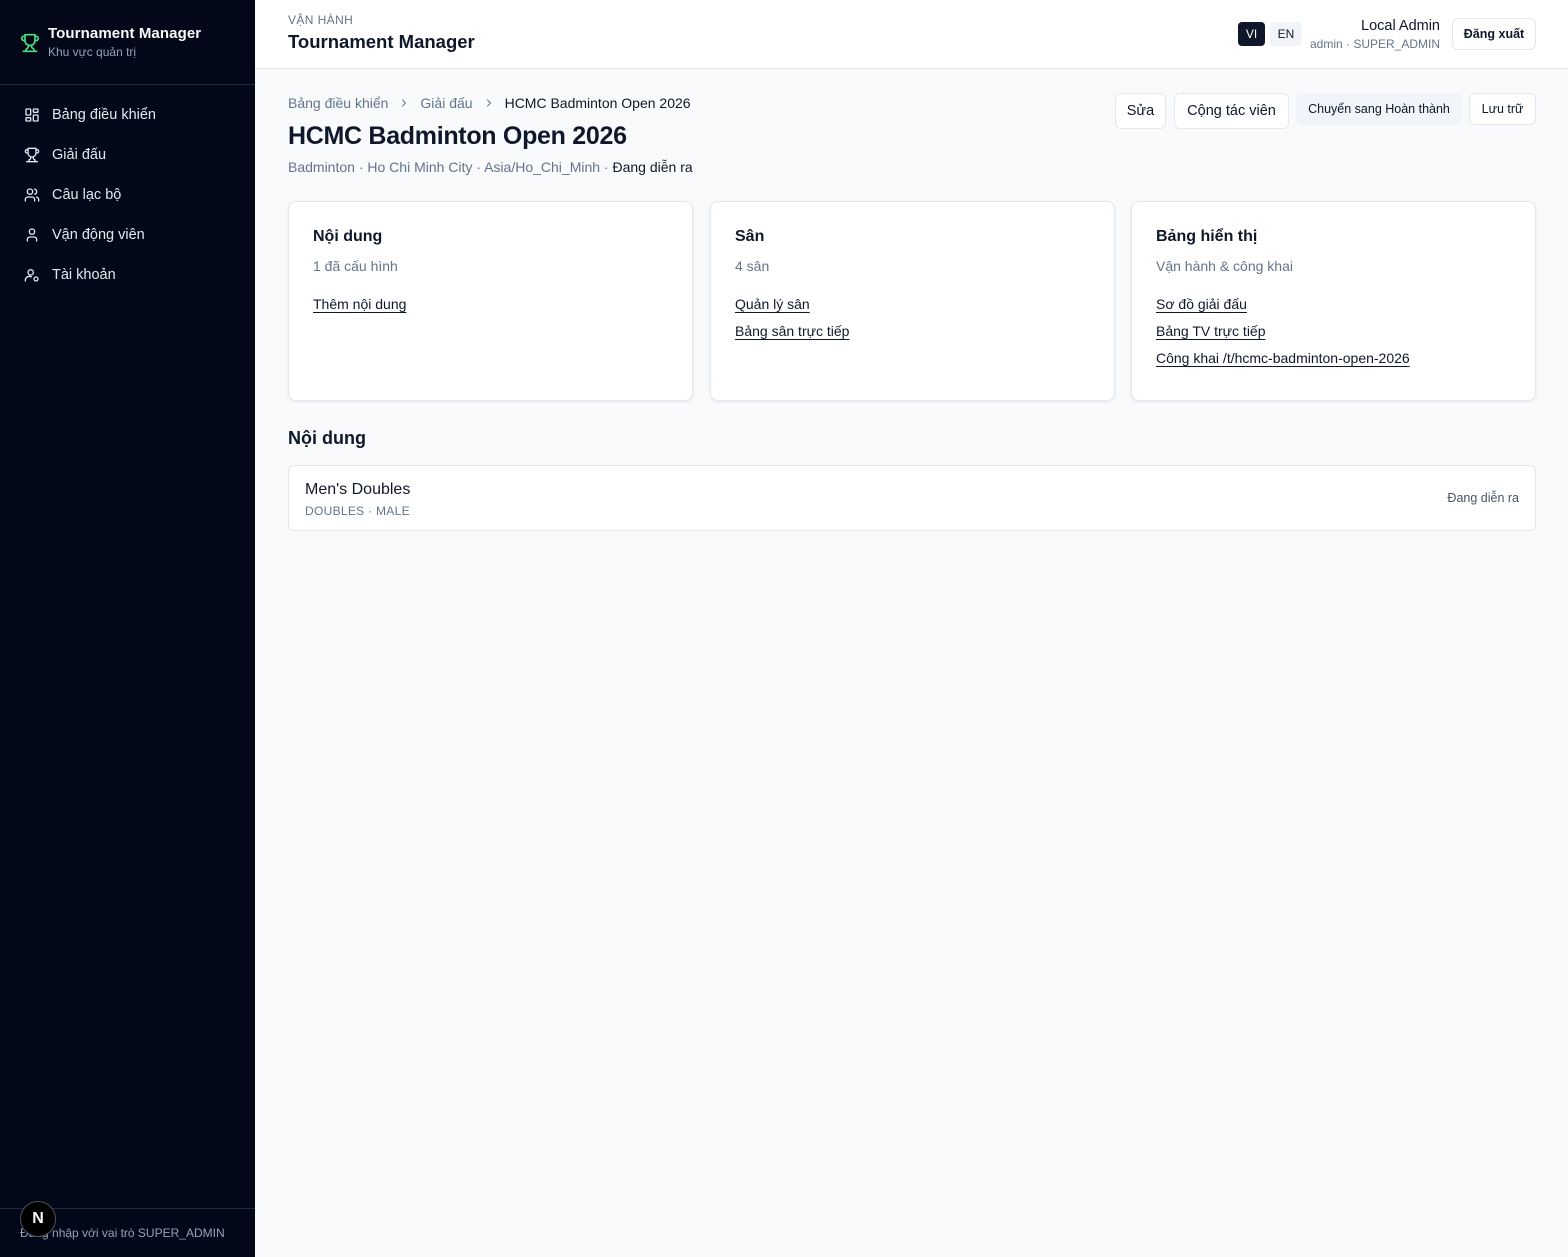 This screenshot has width=1568, height=1257. What do you see at coordinates (1333, 331) in the screenshot?
I see `live-tv-board-link: Bảng TV trực tiếp` at bounding box center [1333, 331].